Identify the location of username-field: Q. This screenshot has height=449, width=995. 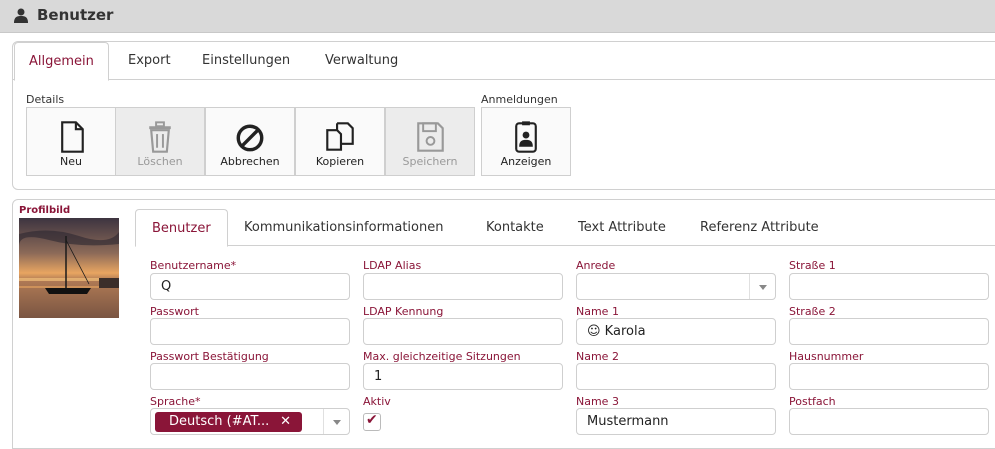
(250, 286).